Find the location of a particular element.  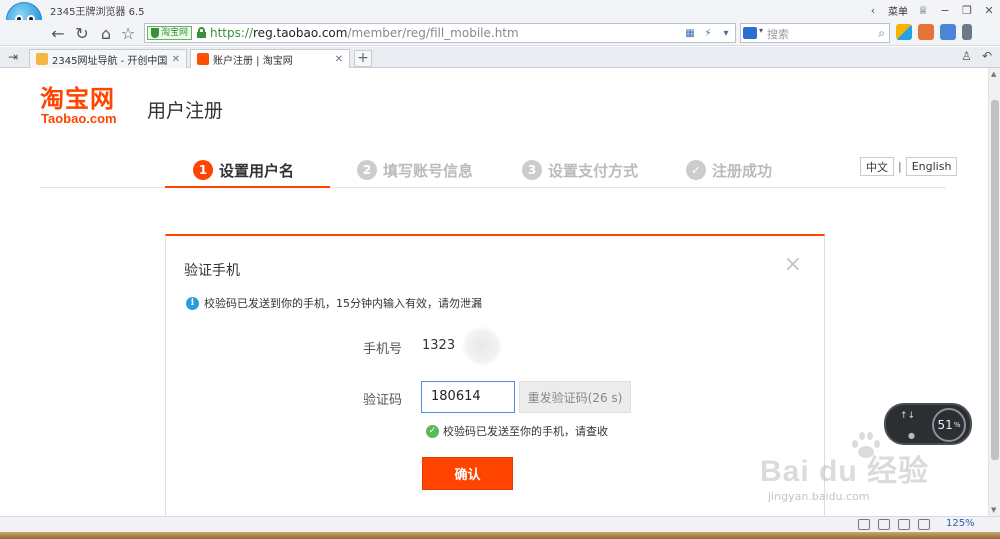

favorite-star-icon: ☆ is located at coordinates (128, 33).